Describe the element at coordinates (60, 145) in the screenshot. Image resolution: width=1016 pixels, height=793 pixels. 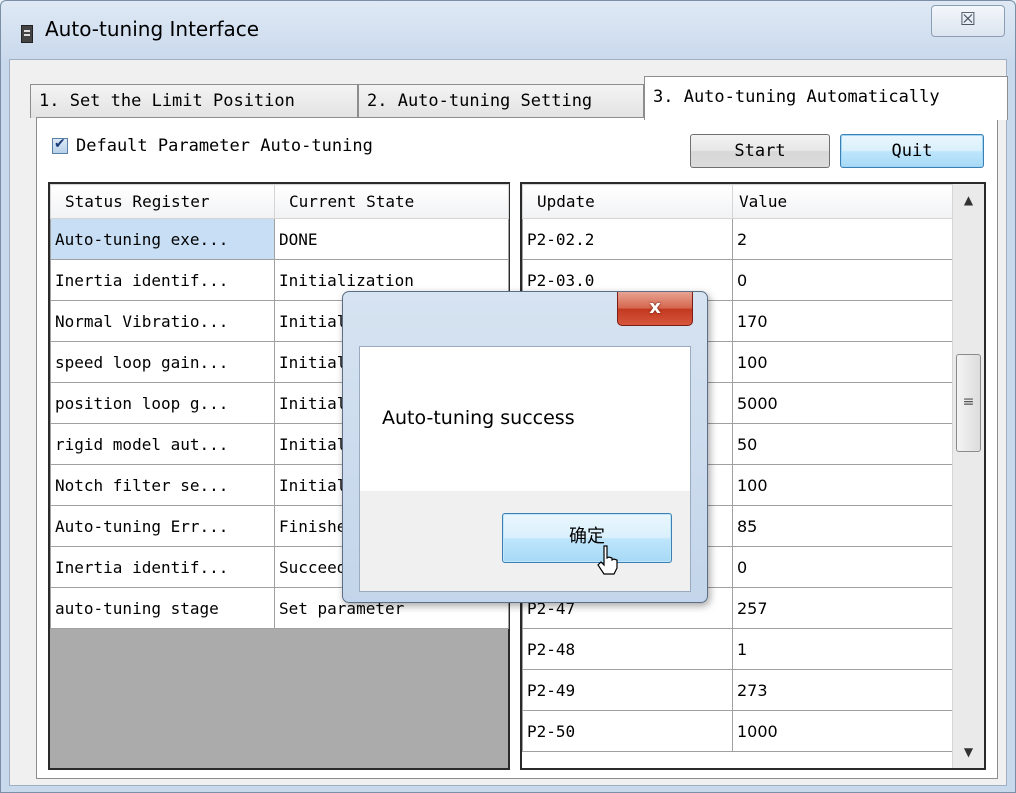
I see `default-param-checkbox` at that location.